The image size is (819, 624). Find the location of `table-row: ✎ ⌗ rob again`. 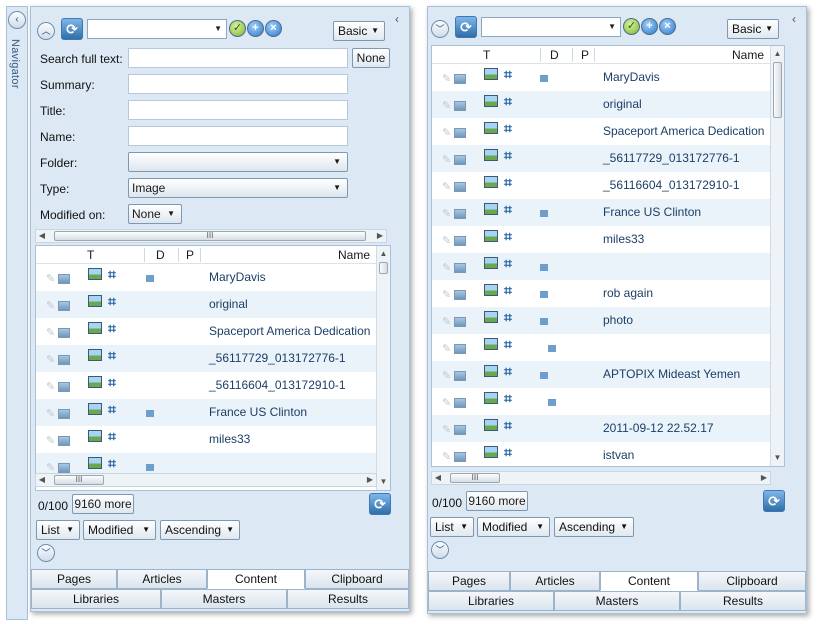

table-row: ✎ ⌗ rob again is located at coordinates (601, 293).